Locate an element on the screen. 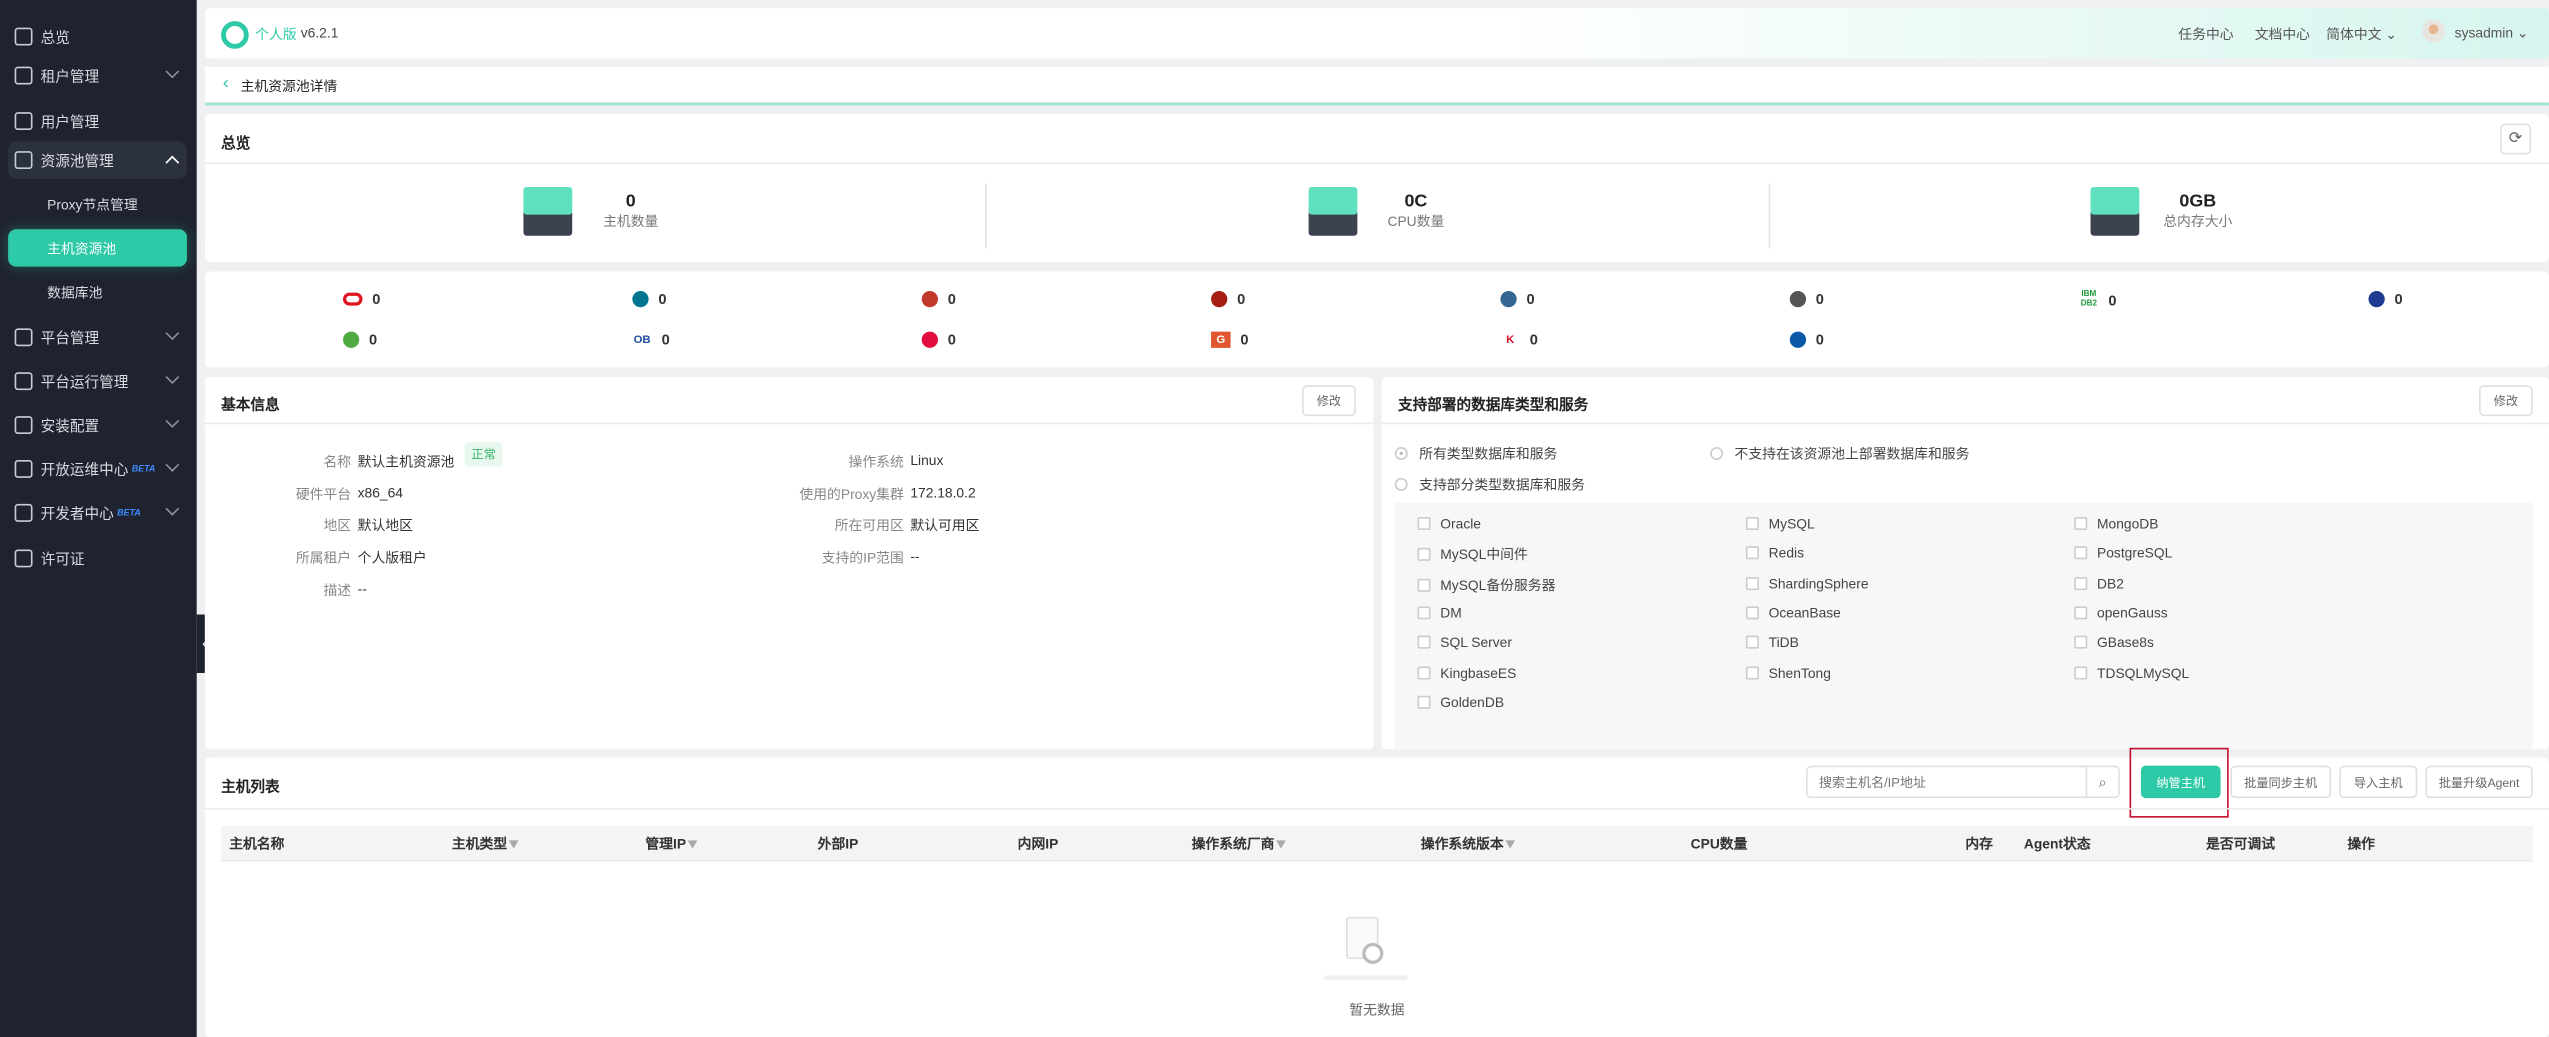 The height and width of the screenshot is (1037, 2549). sidebar-subitem-1: 主机资源池 is located at coordinates (97, 248).